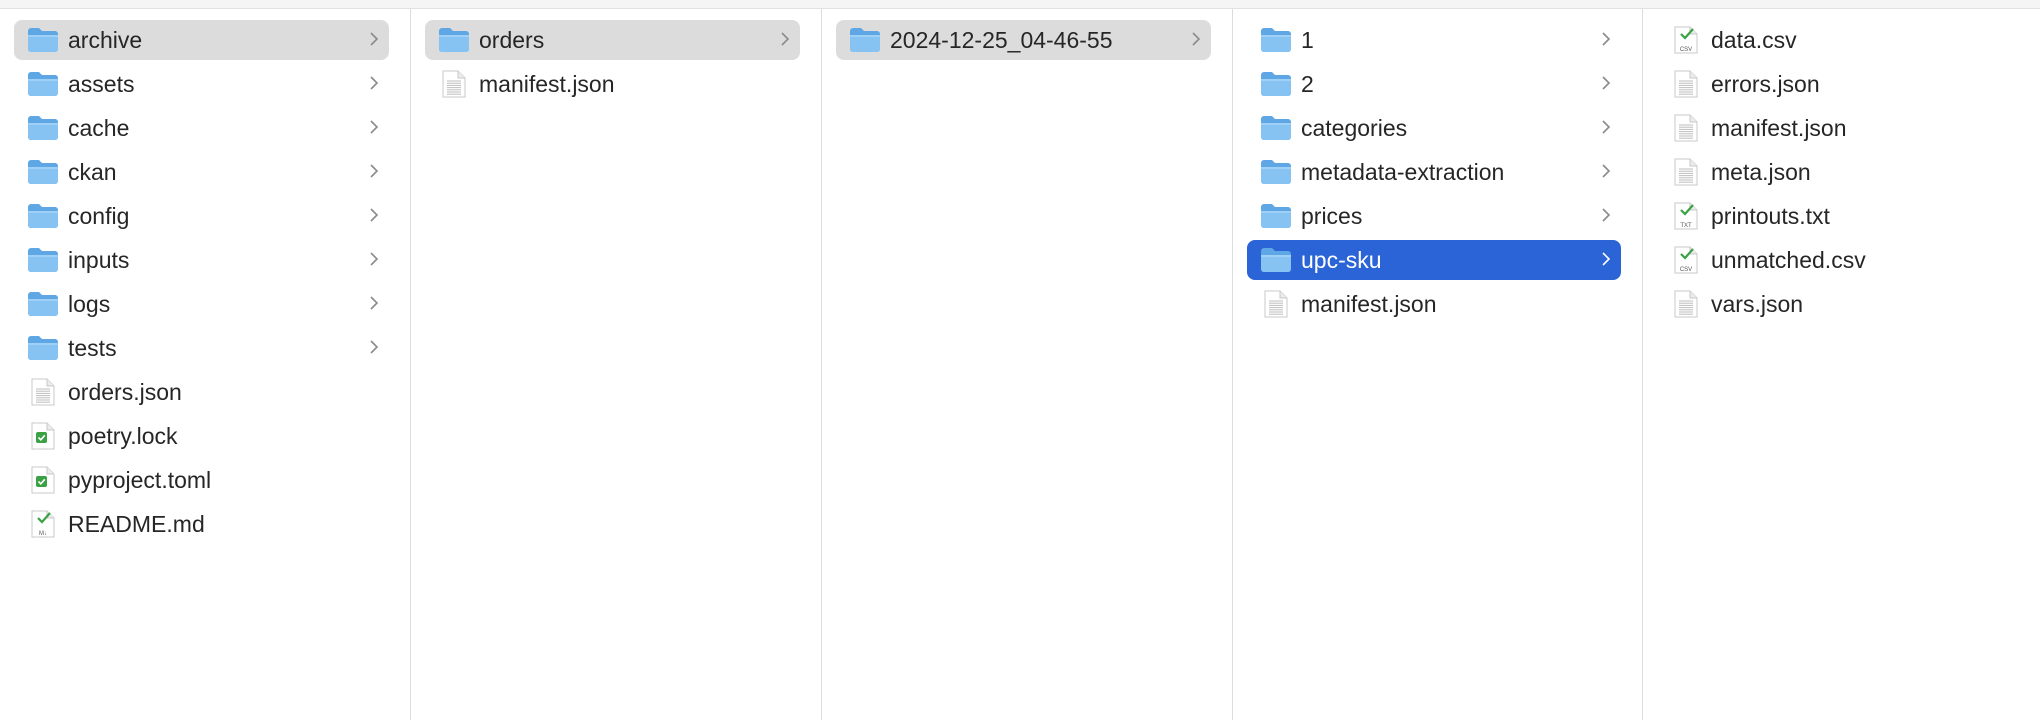  Describe the element at coordinates (1403, 172) in the screenshot. I see `item-label: metadata-extraction` at that location.